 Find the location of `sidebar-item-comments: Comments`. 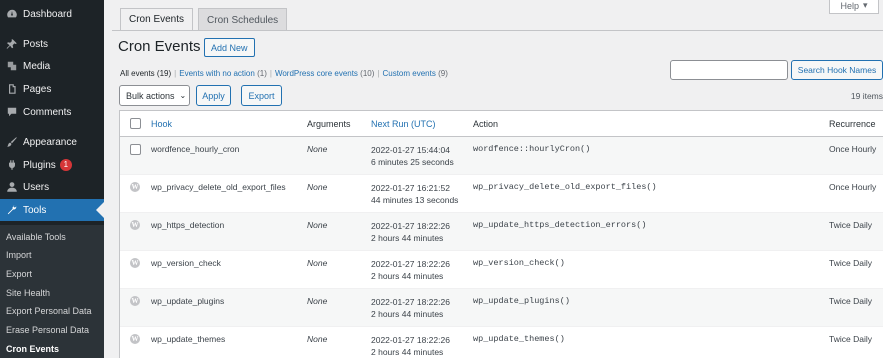

sidebar-item-comments: Comments is located at coordinates (52, 112).